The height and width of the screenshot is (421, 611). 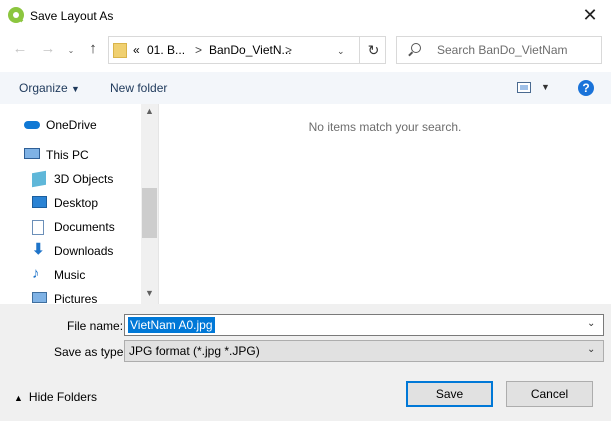 I want to click on title-bar: Save Layout As ✕, so click(x=305, y=15).